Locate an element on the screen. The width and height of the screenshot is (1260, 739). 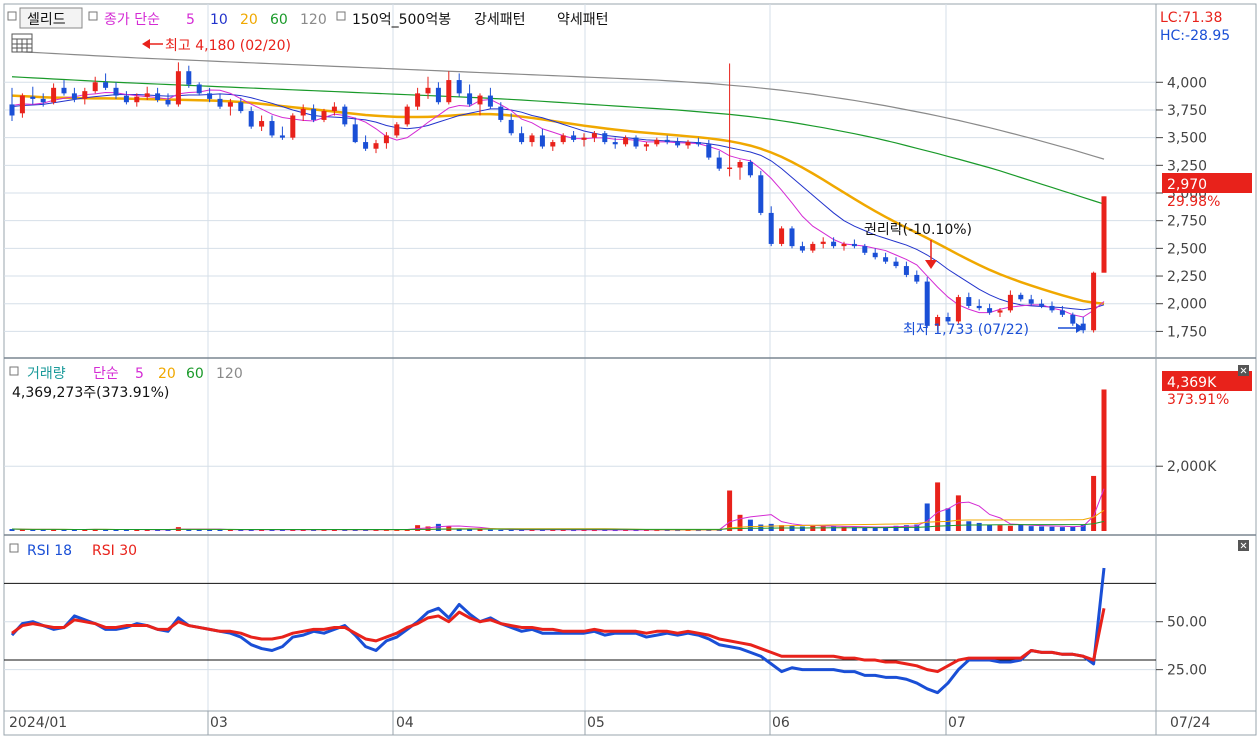
pattern-toggle-icon is located at coordinates (341, 16).